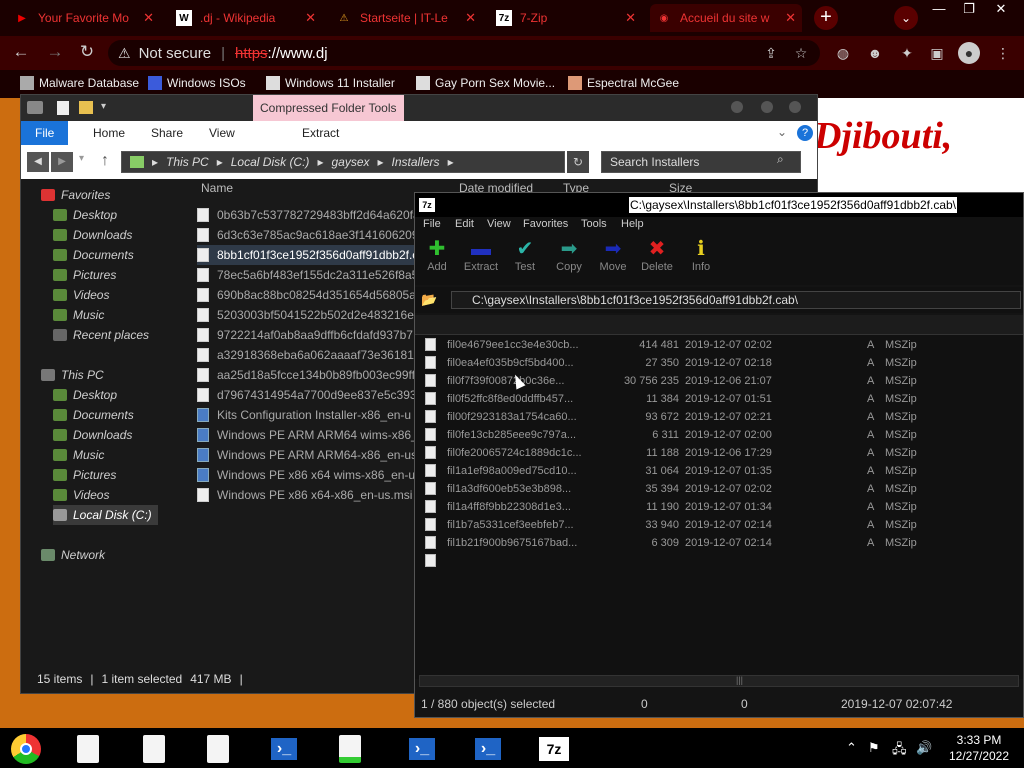 The width and height of the screenshot is (1024, 768). What do you see at coordinates (801, 53) in the screenshot?
I see `bookmark-star-icon: ☆` at bounding box center [801, 53].